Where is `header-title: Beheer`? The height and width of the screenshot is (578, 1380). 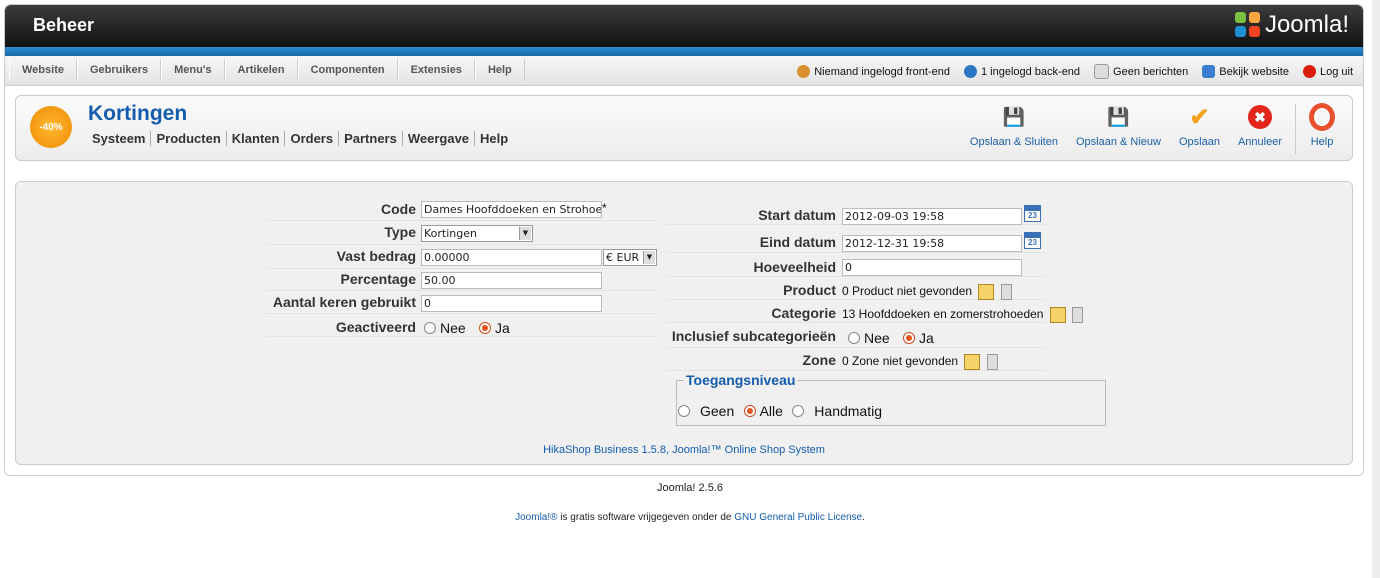
header-title: Beheer is located at coordinates (64, 25).